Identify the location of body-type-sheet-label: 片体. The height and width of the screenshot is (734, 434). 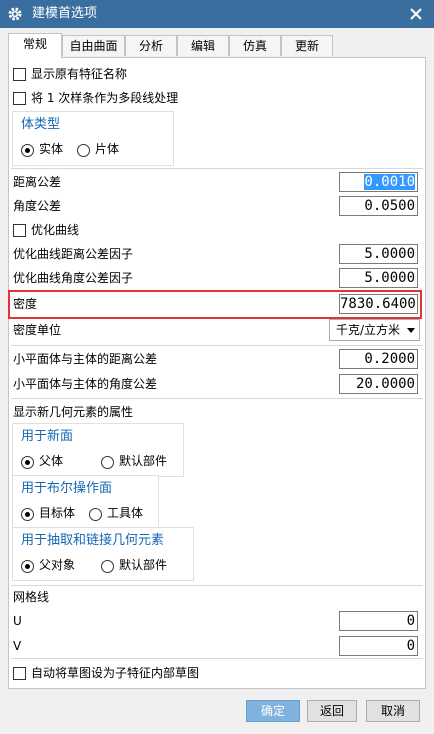
(107, 149).